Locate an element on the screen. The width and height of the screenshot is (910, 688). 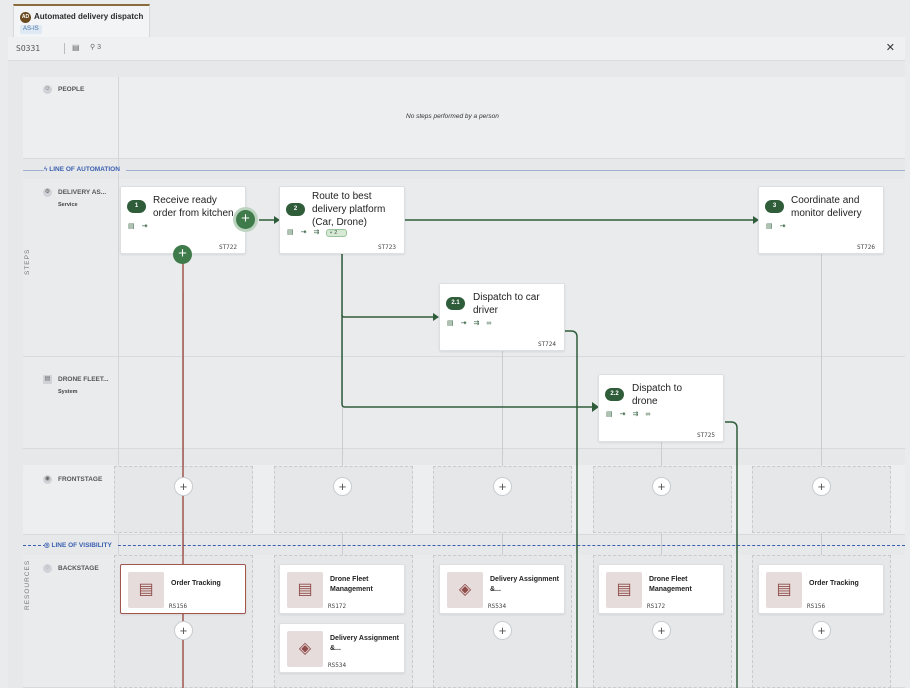
step-id: ST726 is located at coordinates (865, 247).